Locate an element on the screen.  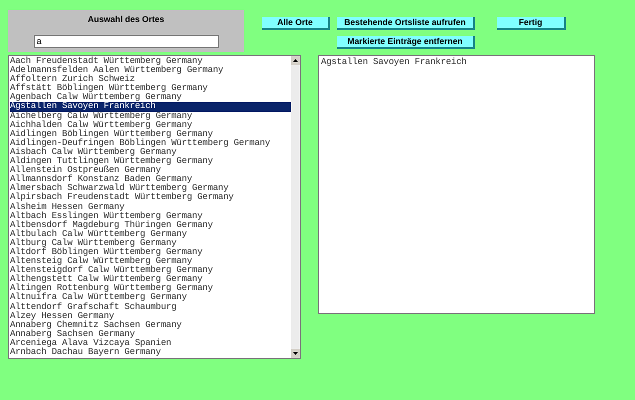
list-item: Altbulach Calw Württemberg Germany is located at coordinates (150, 234).